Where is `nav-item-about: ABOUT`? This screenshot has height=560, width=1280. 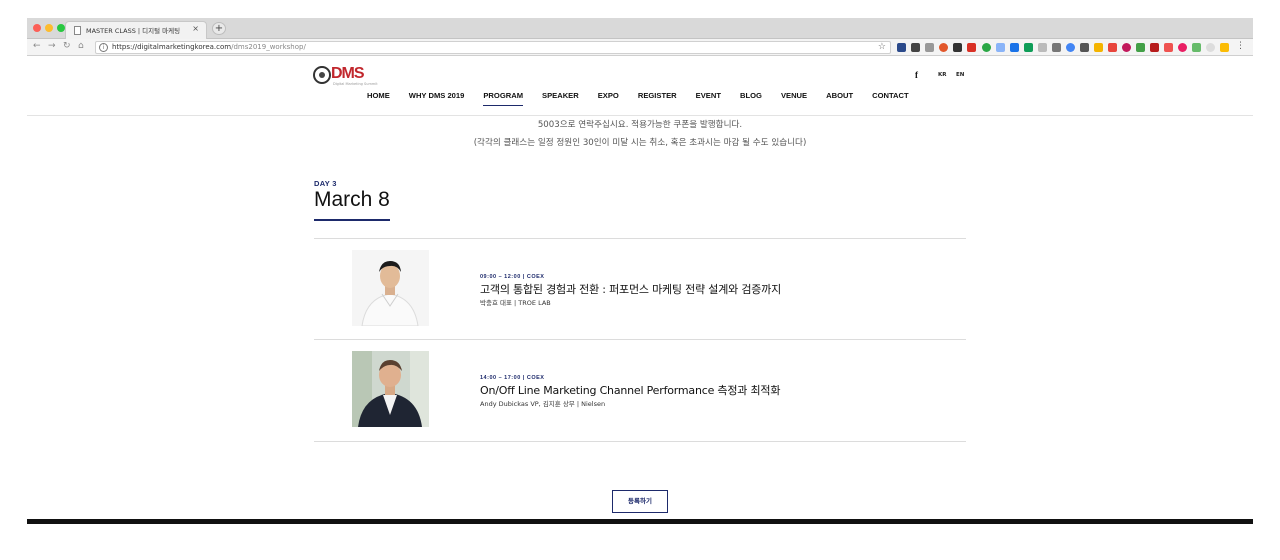
nav-item-about: ABOUT is located at coordinates (839, 95).